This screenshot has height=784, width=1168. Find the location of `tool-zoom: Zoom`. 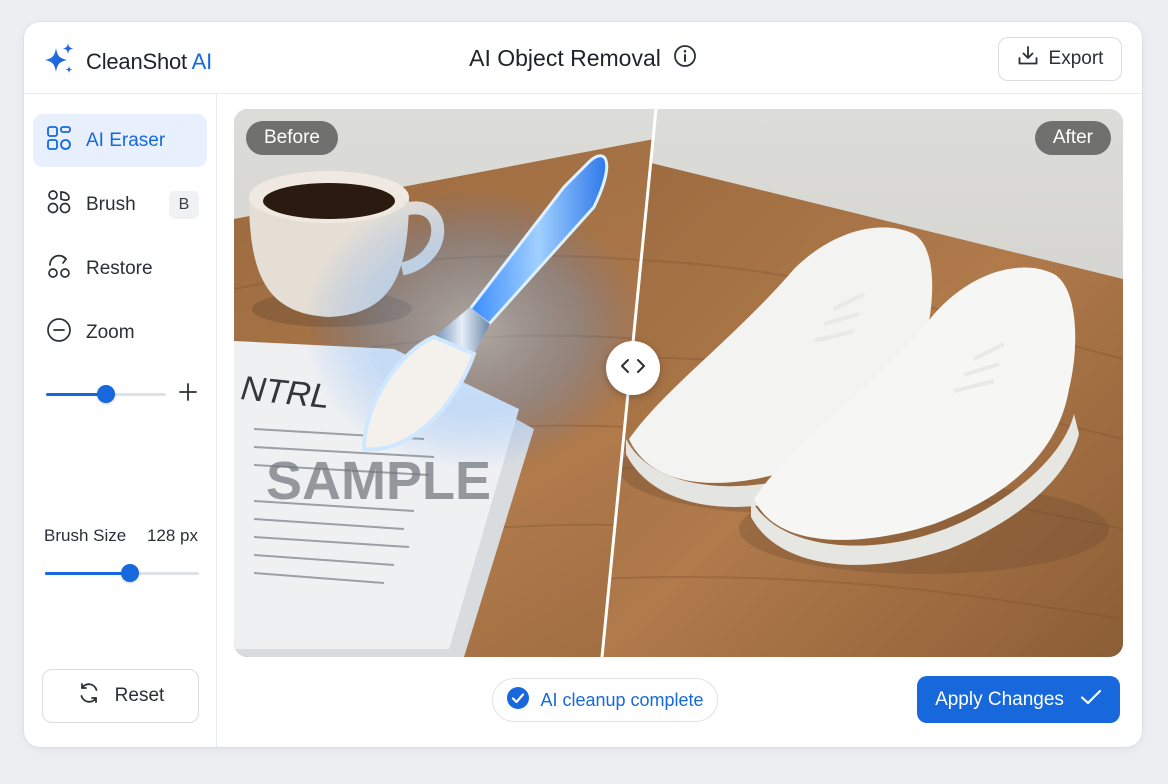

tool-zoom: Zoom is located at coordinates (120, 332).